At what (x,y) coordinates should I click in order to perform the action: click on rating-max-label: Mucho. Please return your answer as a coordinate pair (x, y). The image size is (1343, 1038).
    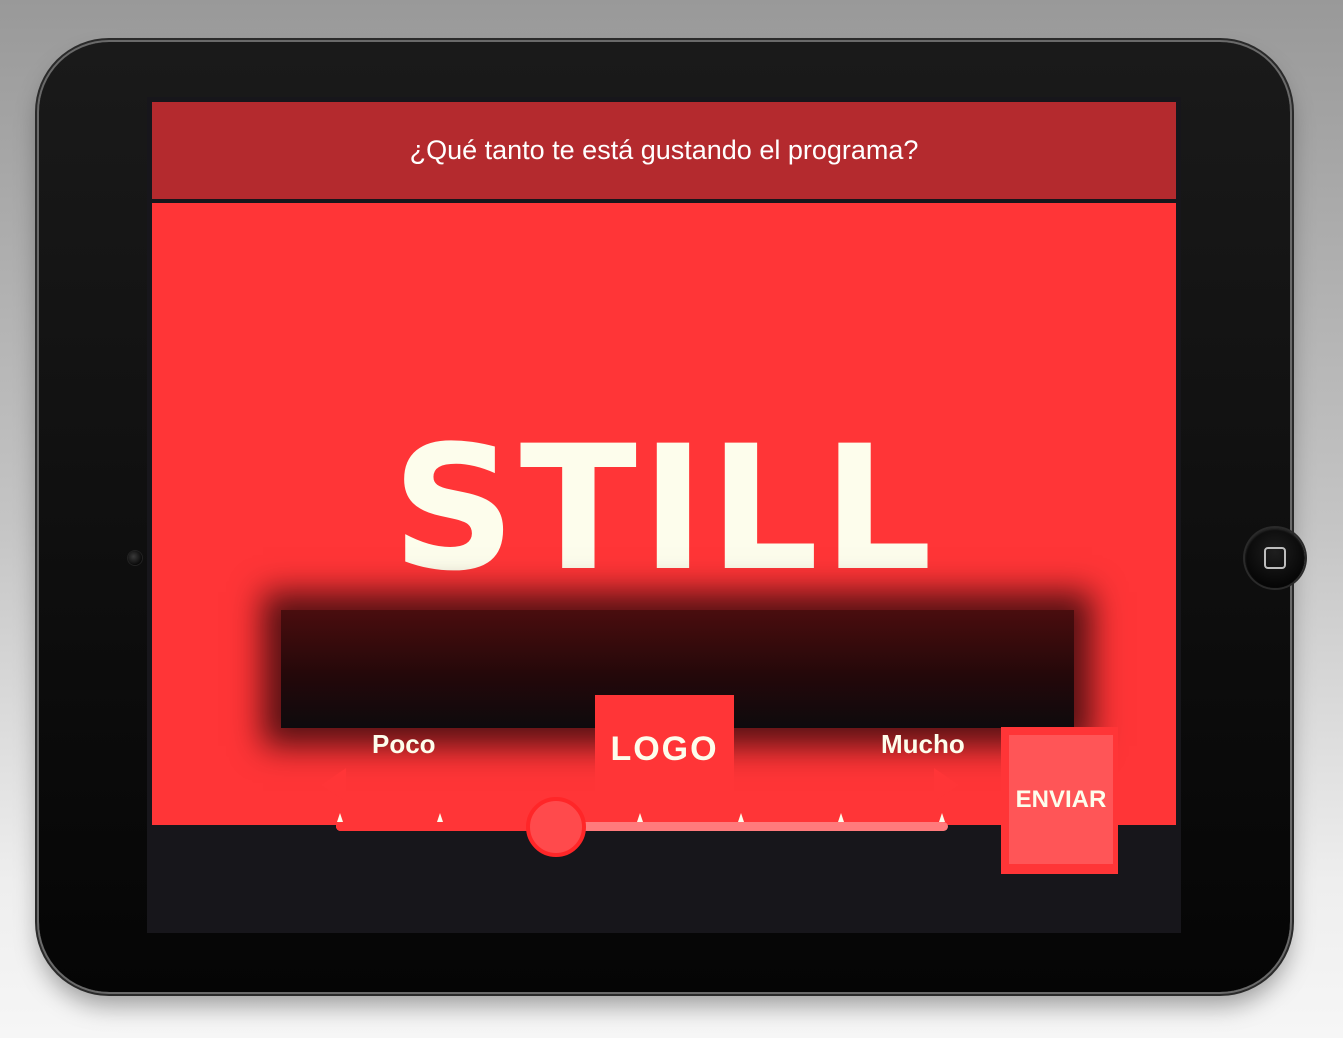
    Looking at the image, I should click on (923, 744).